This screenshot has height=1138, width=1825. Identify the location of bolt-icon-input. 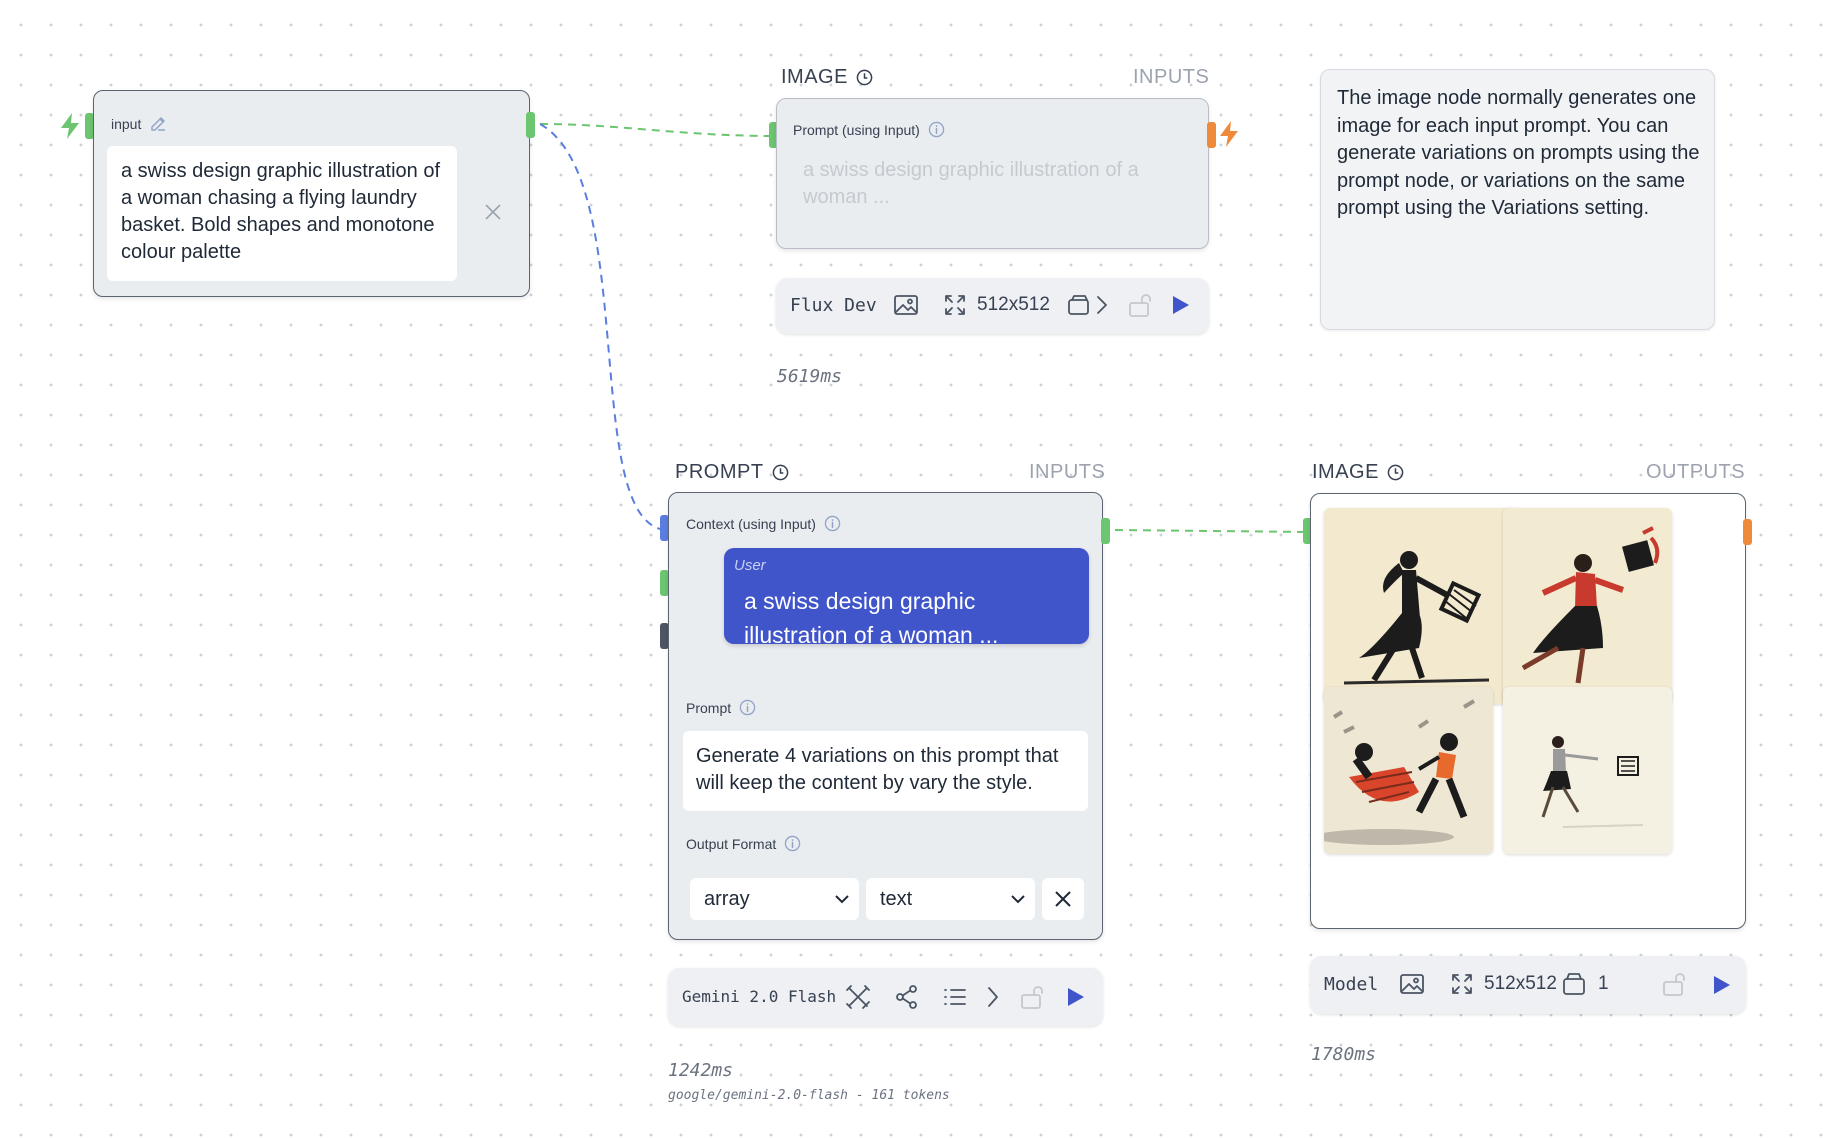
(70, 128).